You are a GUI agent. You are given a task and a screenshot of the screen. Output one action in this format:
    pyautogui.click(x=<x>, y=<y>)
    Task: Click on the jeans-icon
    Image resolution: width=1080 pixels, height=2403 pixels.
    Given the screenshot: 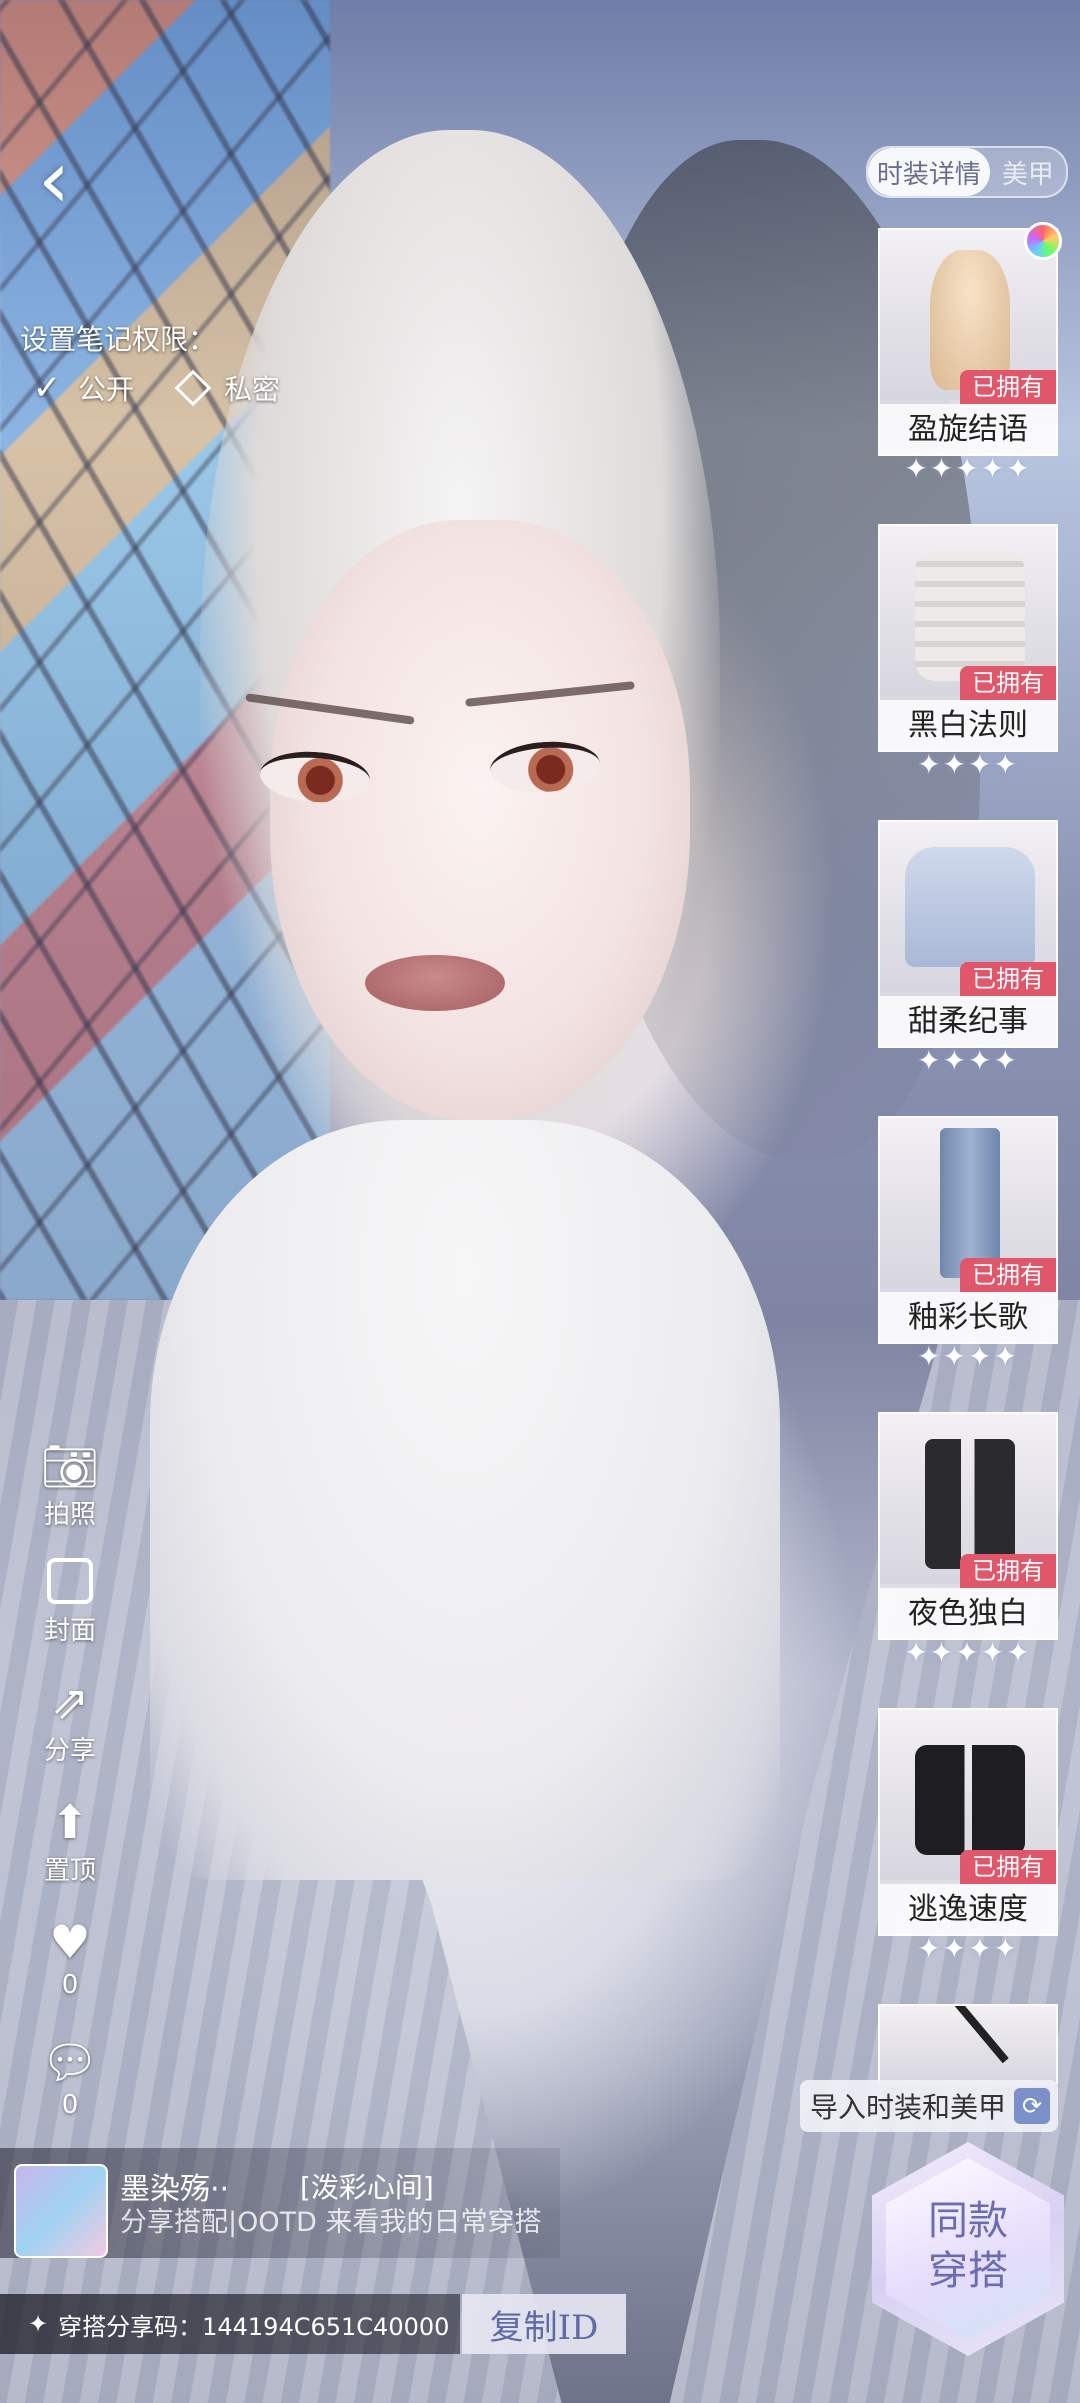 What is the action you would take?
    pyautogui.click(x=970, y=1203)
    